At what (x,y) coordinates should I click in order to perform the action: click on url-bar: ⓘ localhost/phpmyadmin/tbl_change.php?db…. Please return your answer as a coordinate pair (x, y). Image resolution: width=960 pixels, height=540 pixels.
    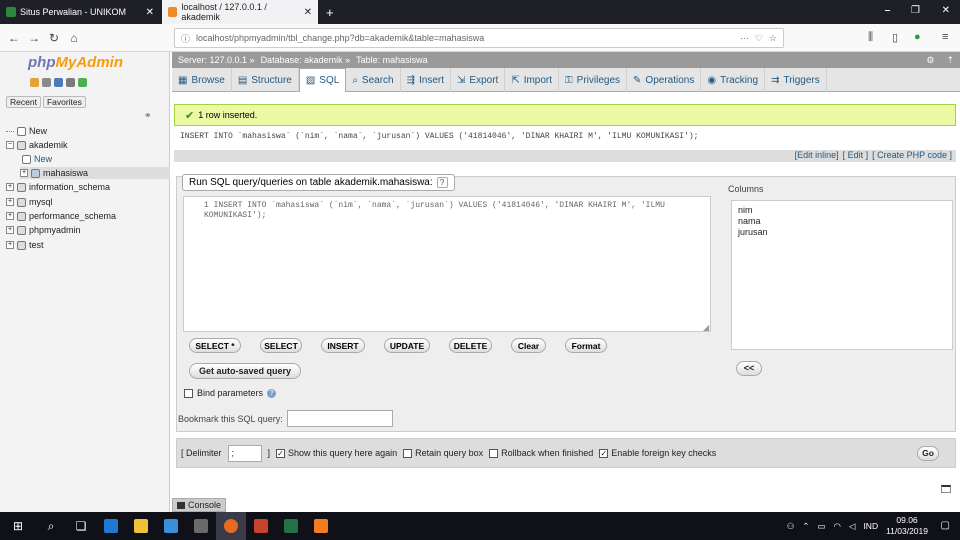
    Looking at the image, I should click on (479, 38).